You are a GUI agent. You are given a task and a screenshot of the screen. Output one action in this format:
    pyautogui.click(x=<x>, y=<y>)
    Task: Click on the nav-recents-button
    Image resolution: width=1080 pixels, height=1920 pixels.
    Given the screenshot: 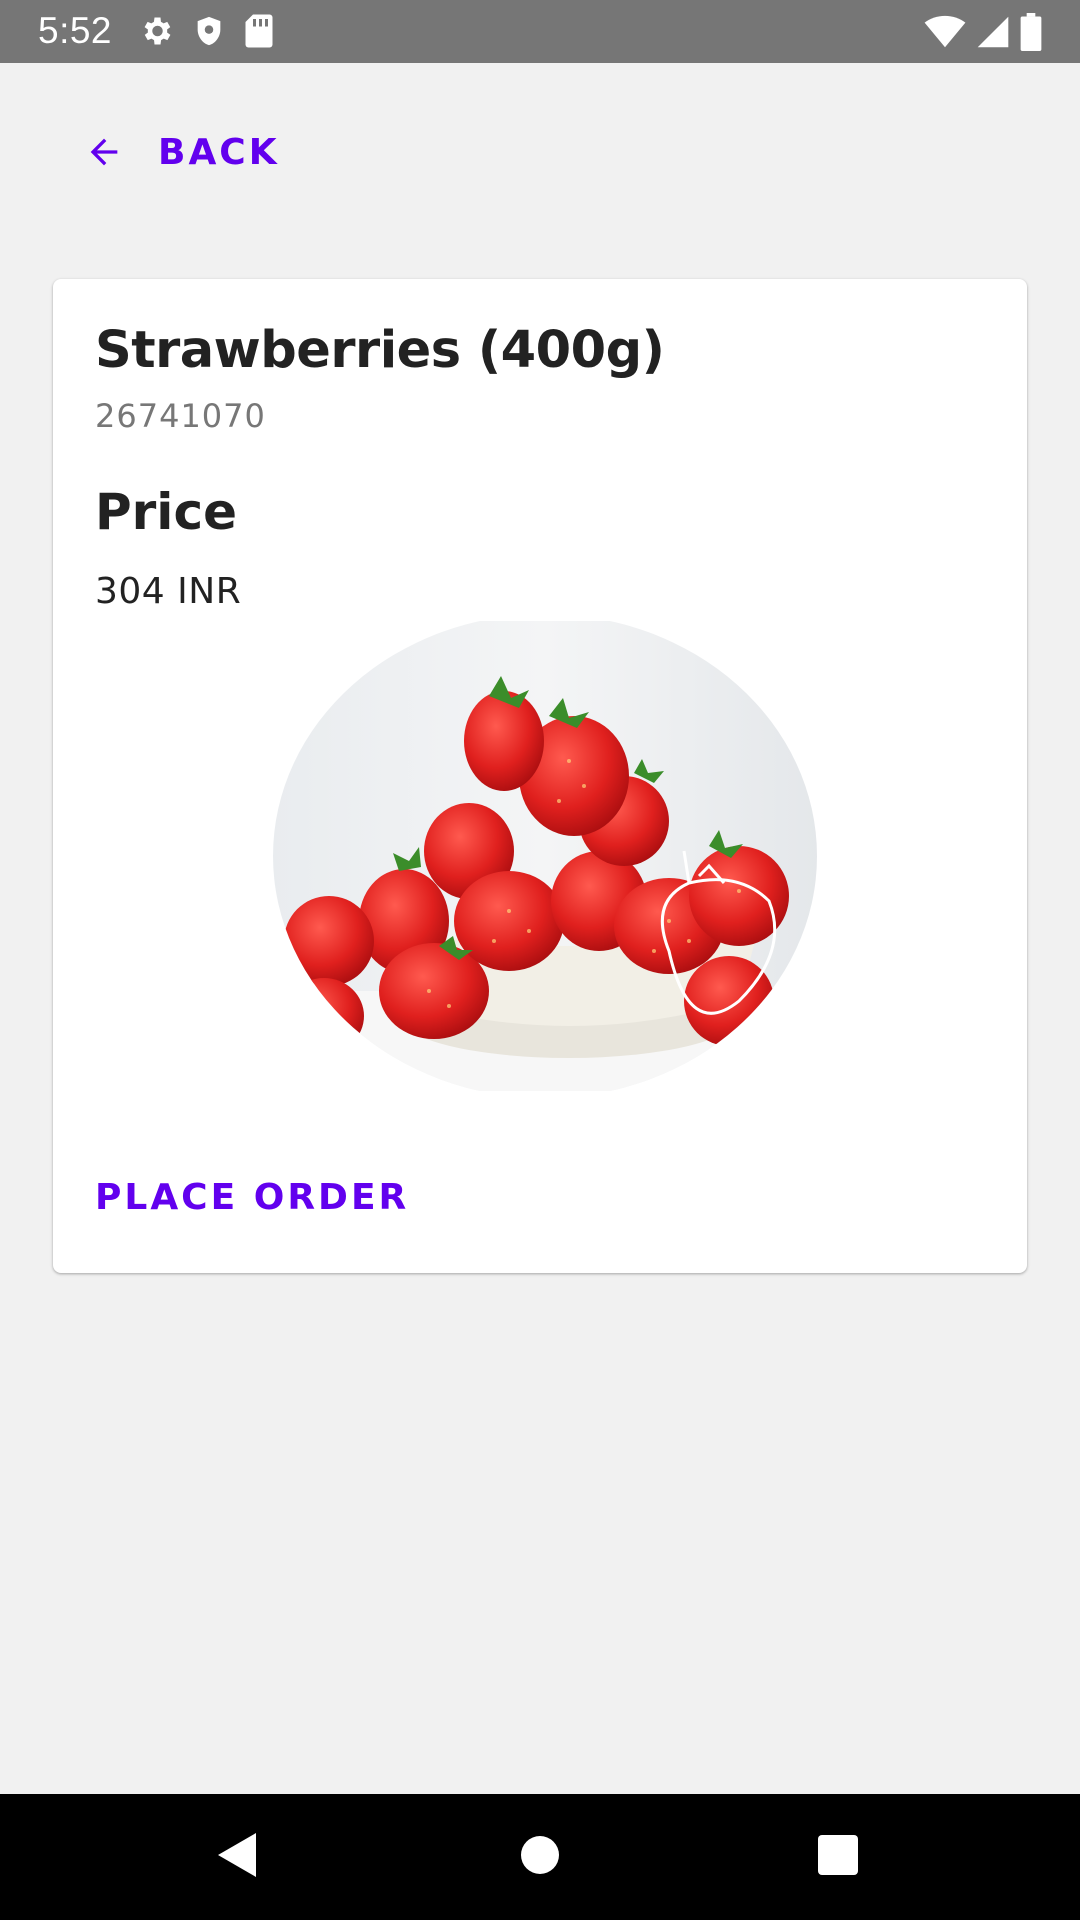 What is the action you would take?
    pyautogui.click(x=838, y=1857)
    